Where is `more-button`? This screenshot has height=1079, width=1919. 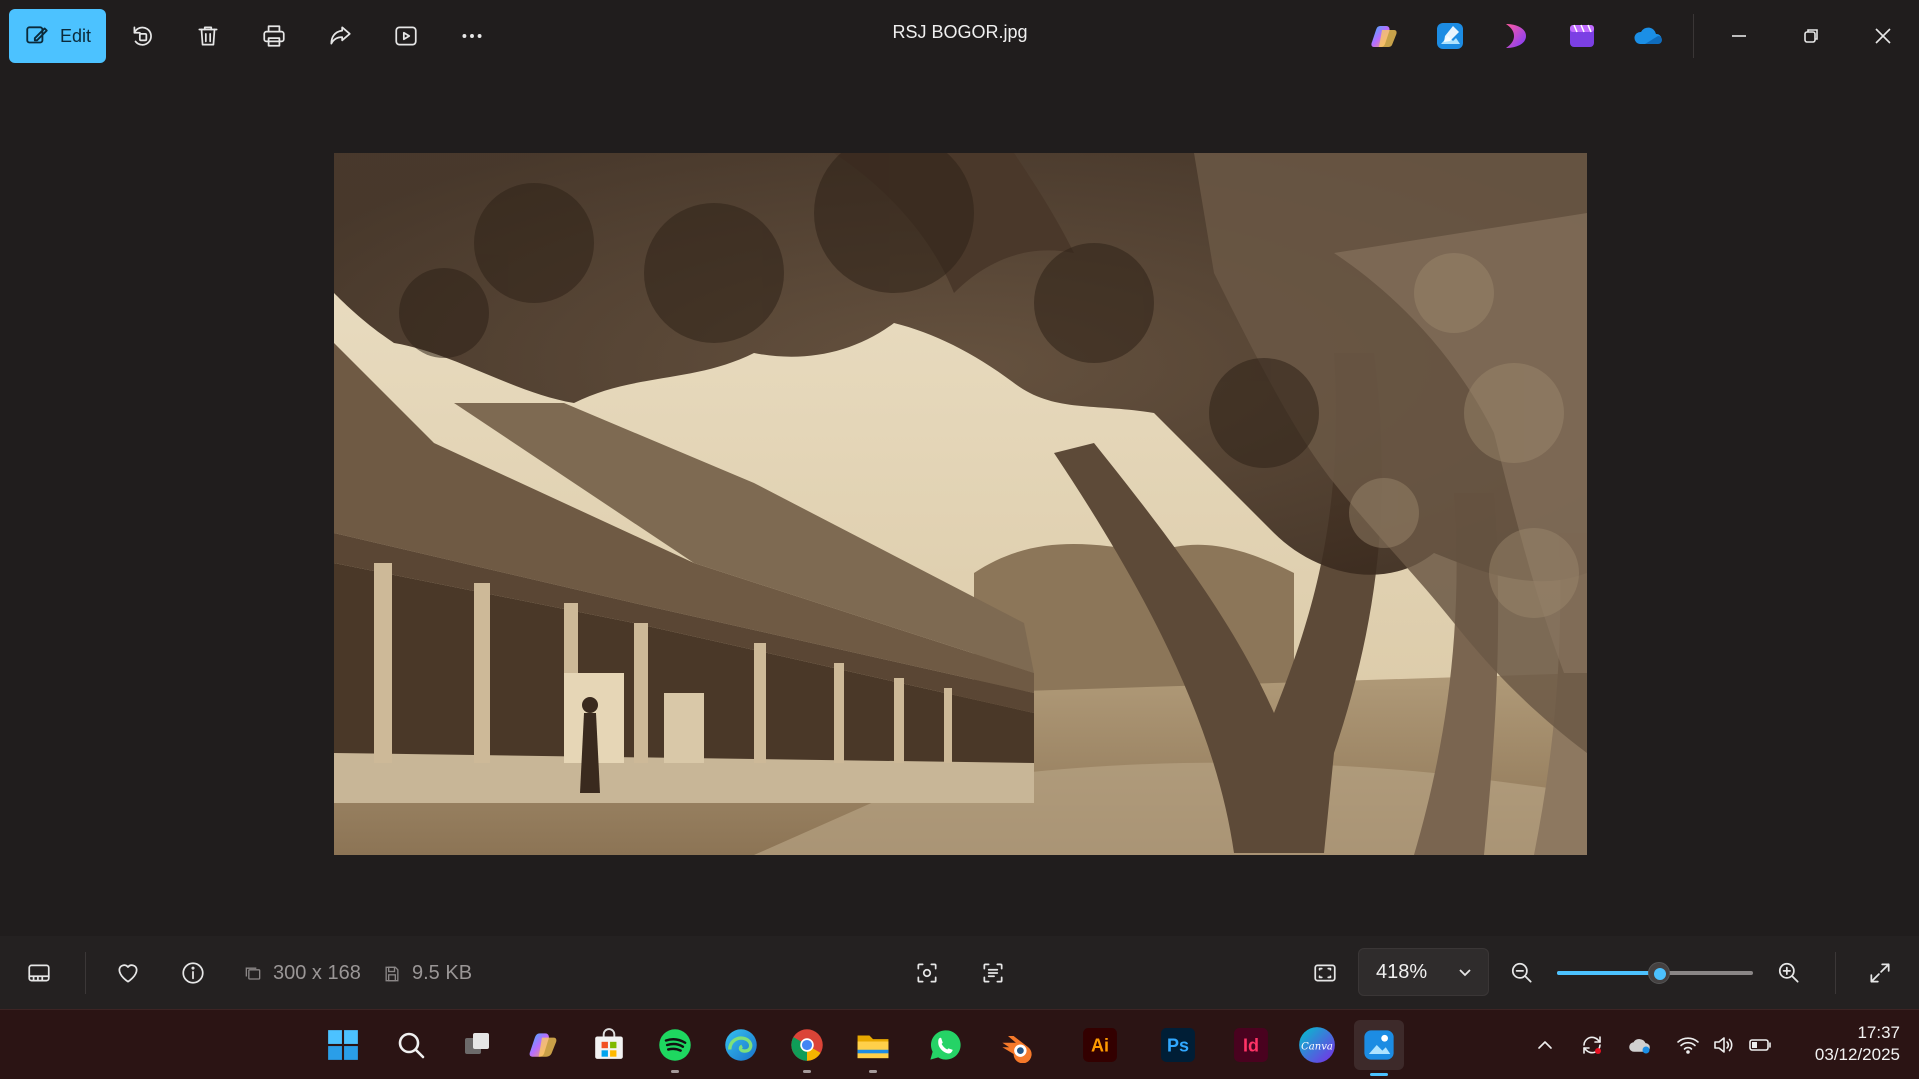
more-button is located at coordinates (472, 36).